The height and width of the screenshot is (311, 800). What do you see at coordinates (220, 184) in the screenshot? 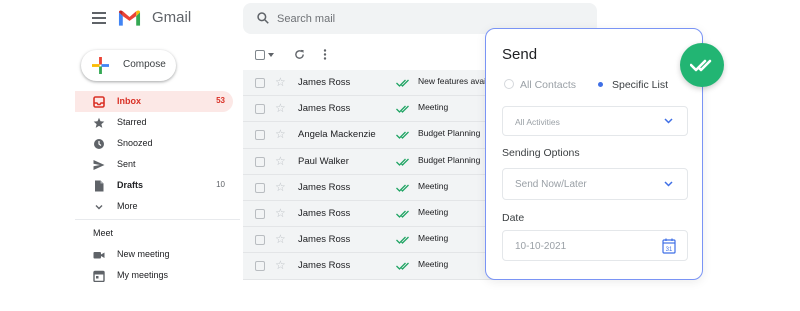
I see `drafts-count: 10` at bounding box center [220, 184].